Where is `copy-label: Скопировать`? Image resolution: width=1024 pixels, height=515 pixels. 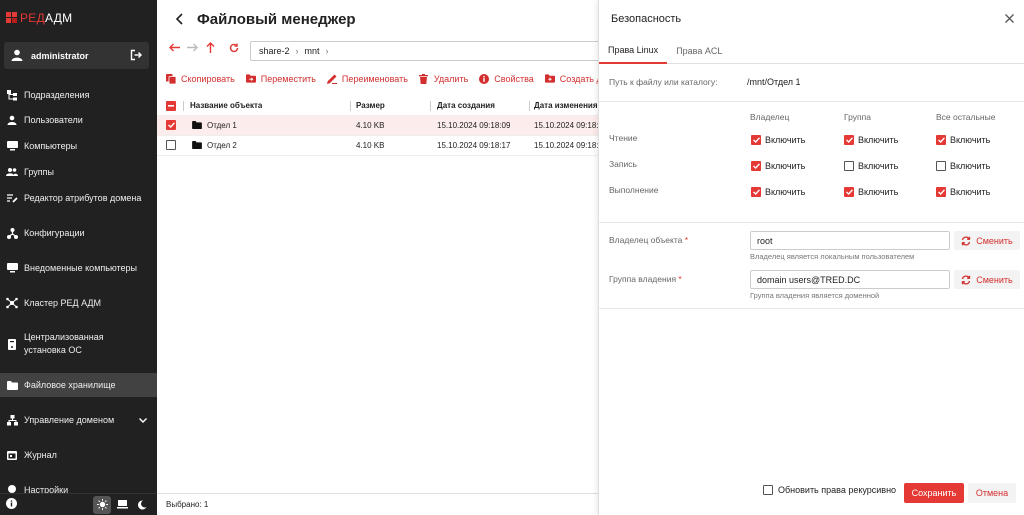
copy-label: Скопировать is located at coordinates (208, 79).